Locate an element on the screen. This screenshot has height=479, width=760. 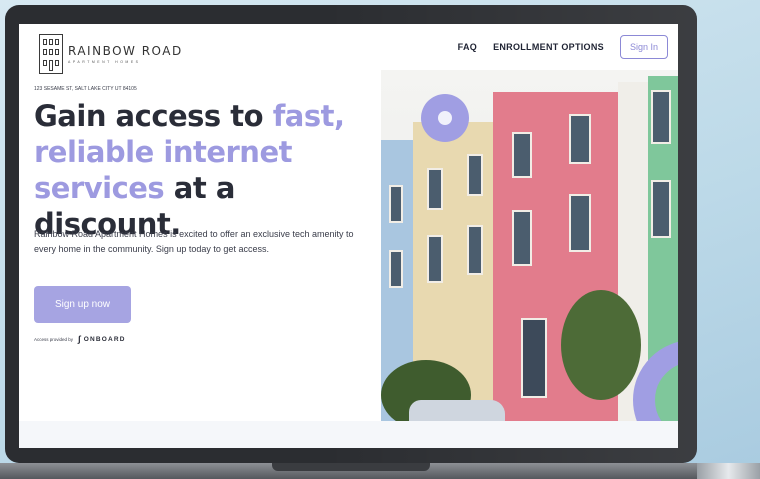
car is located at coordinates (457, 410).